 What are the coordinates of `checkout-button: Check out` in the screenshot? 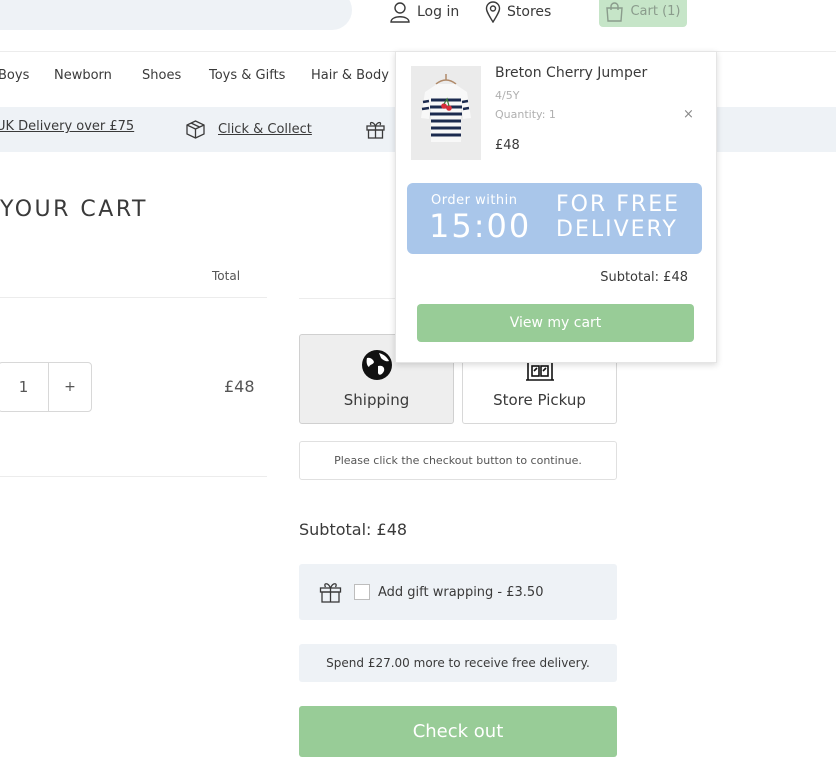 It's located at (458, 731).